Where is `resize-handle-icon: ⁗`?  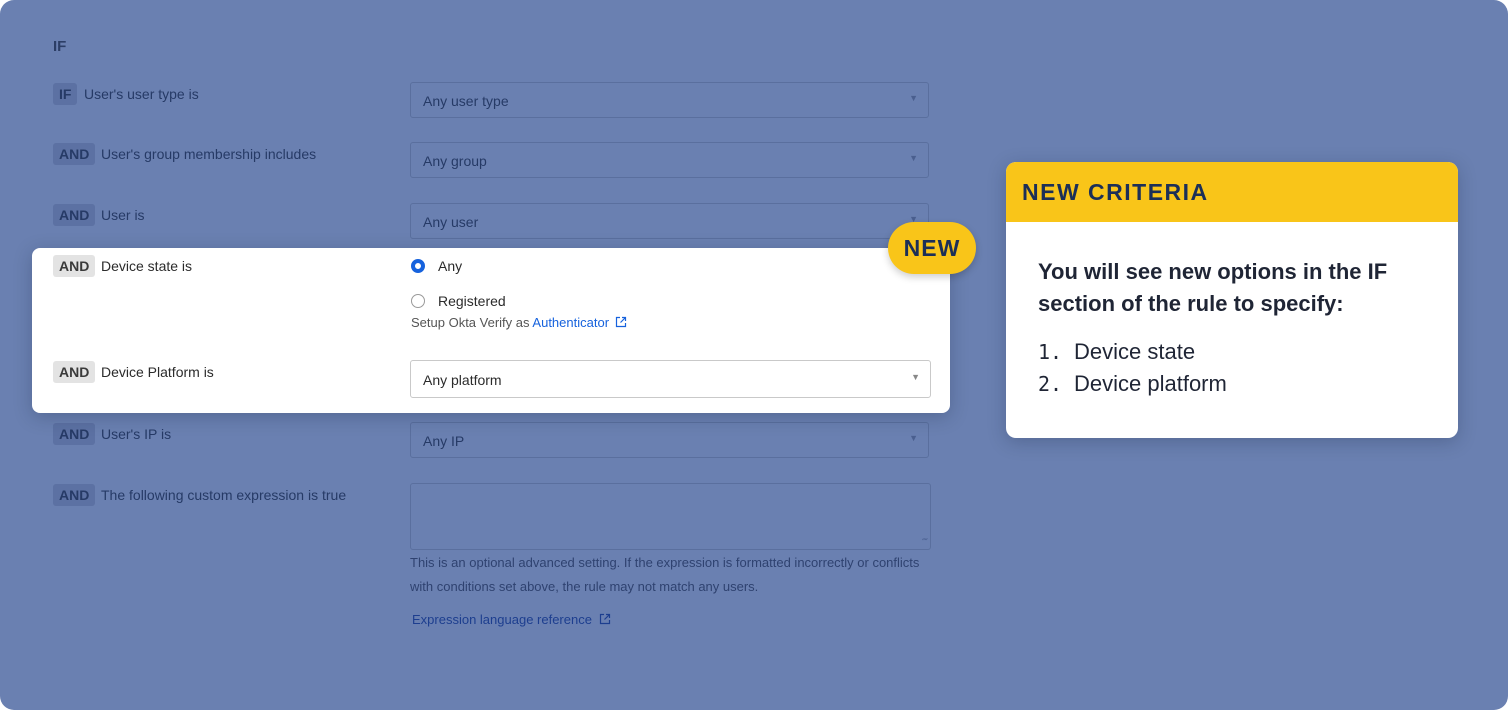 resize-handle-icon: ⁗ is located at coordinates (925, 542).